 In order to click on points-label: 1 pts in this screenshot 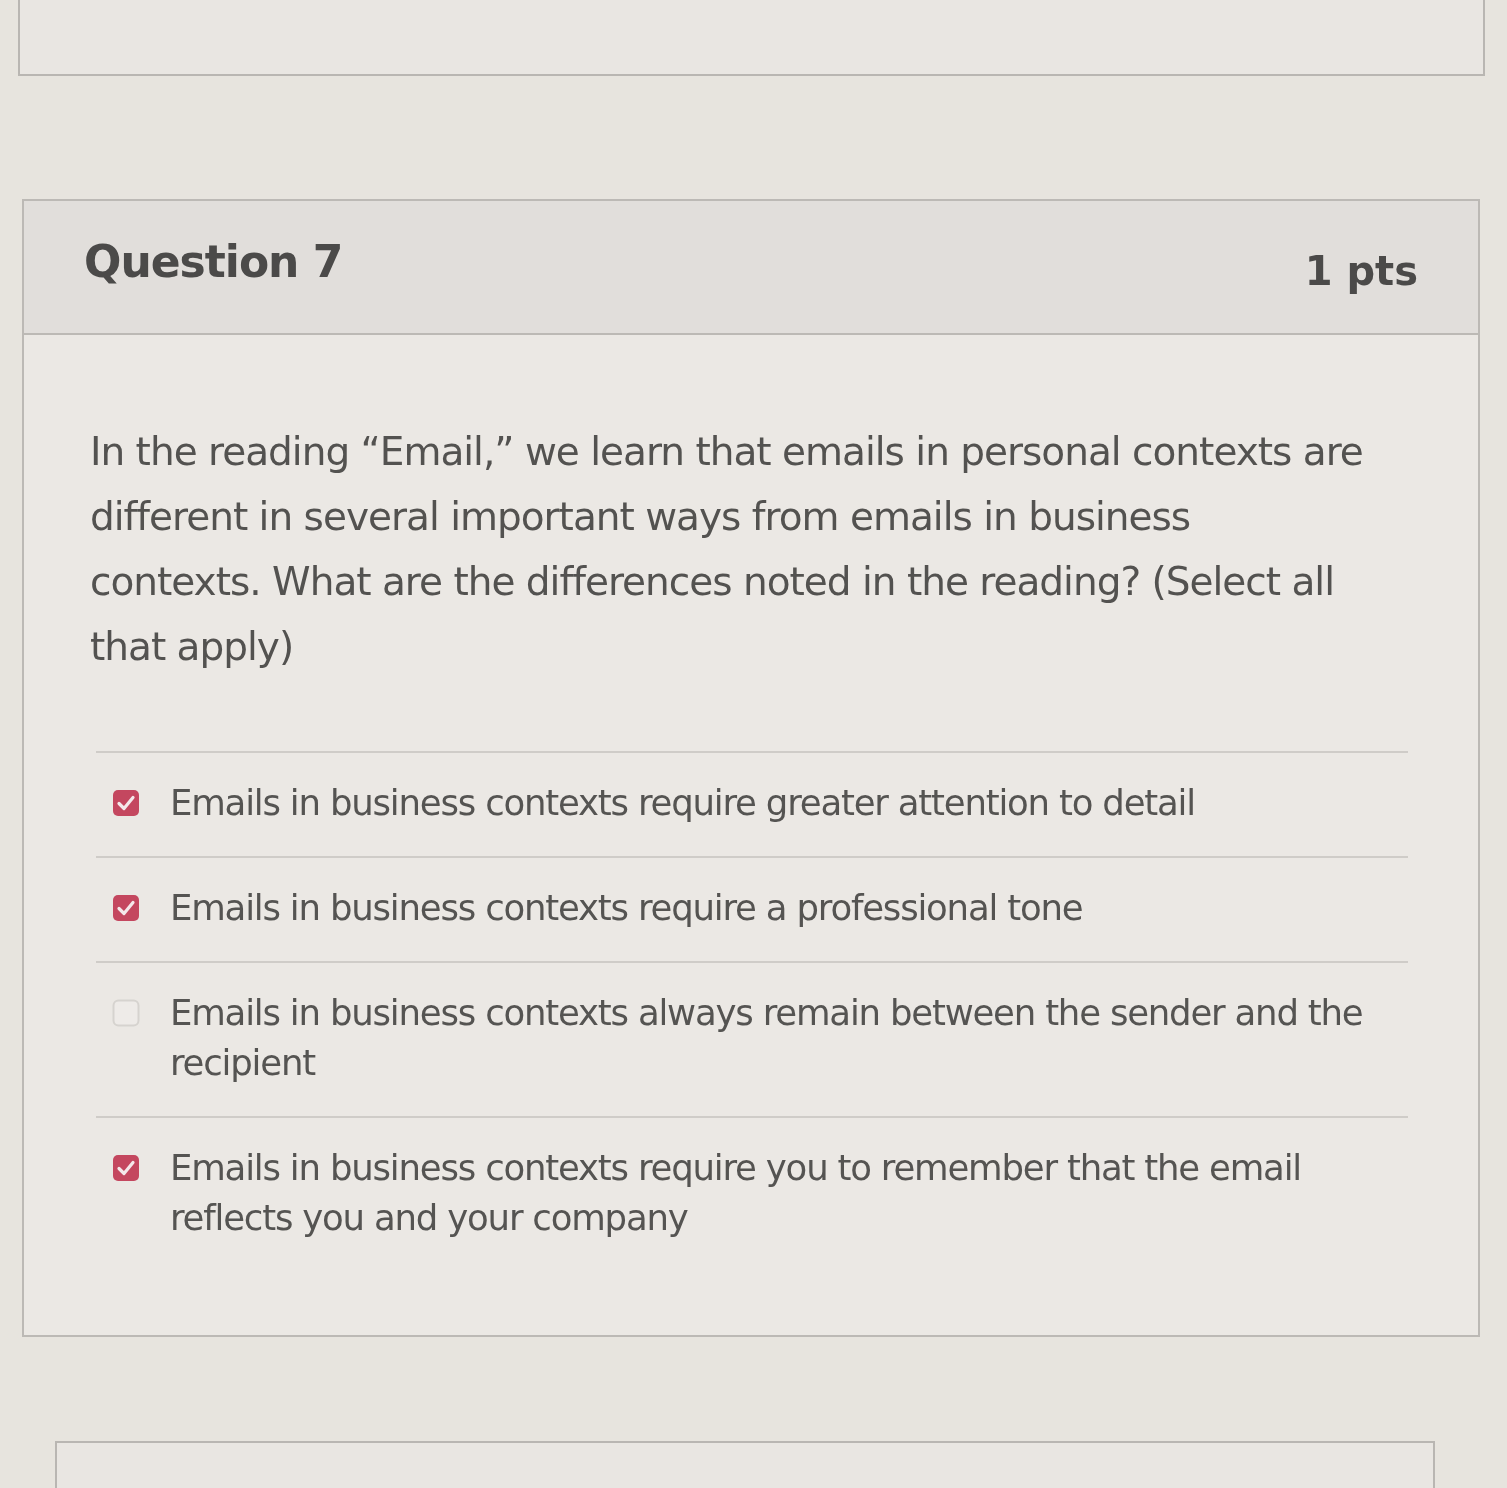, I will do `click(1361, 271)`.